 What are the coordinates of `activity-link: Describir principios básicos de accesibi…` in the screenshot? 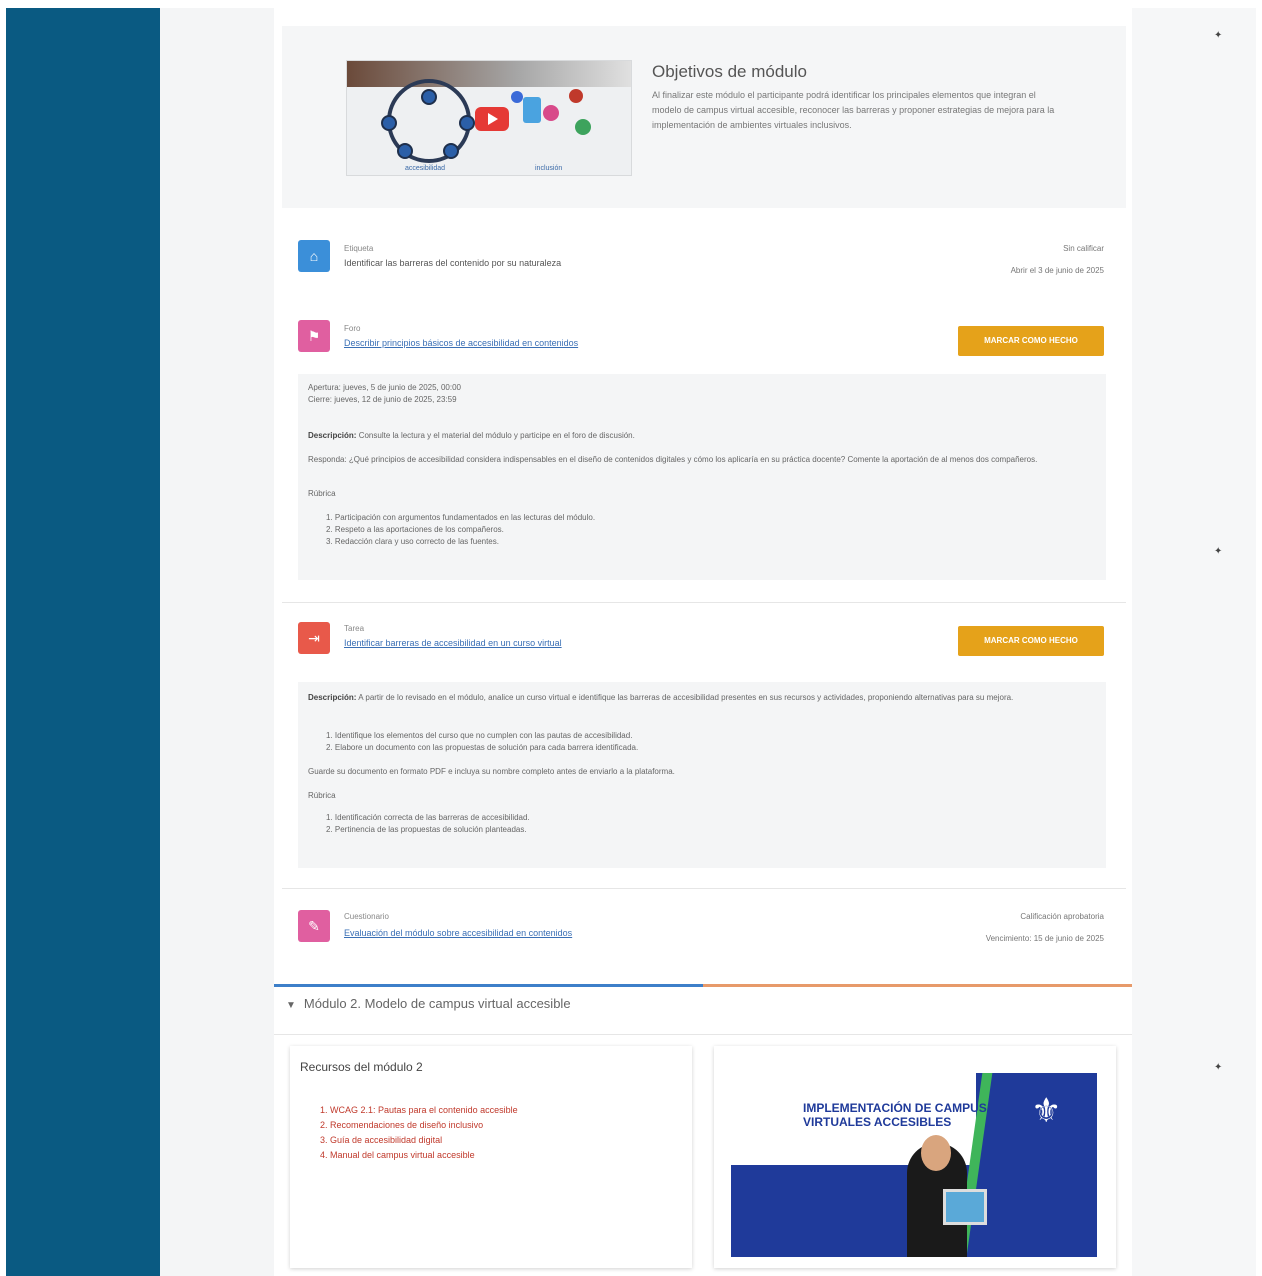 It's located at (461, 343).